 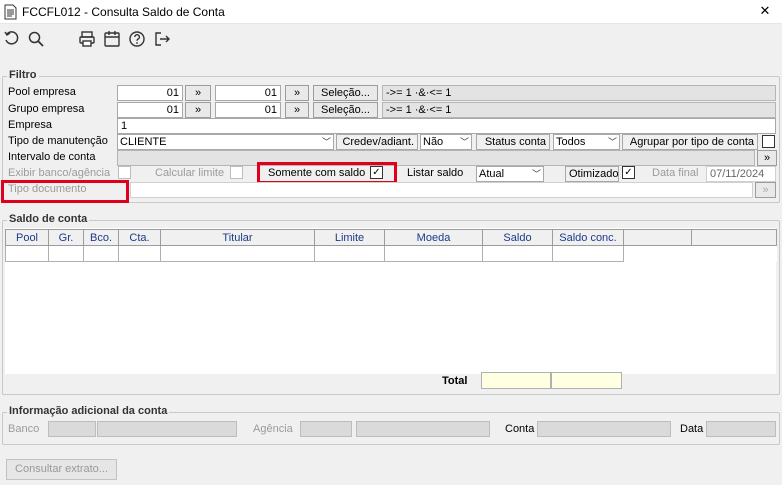 What do you see at coordinates (579, 93) in the screenshot?
I see `pool-empresa-expression: ->= 1 ·&·<= 1` at bounding box center [579, 93].